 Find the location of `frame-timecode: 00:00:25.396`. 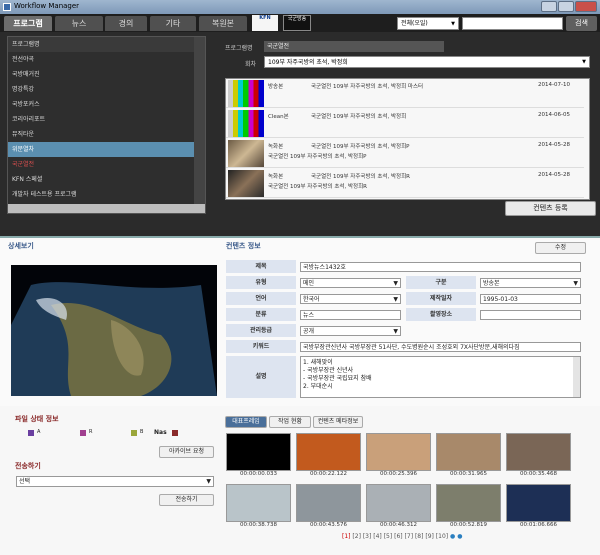

frame-timecode: 00:00:25.396 is located at coordinates (398, 474).